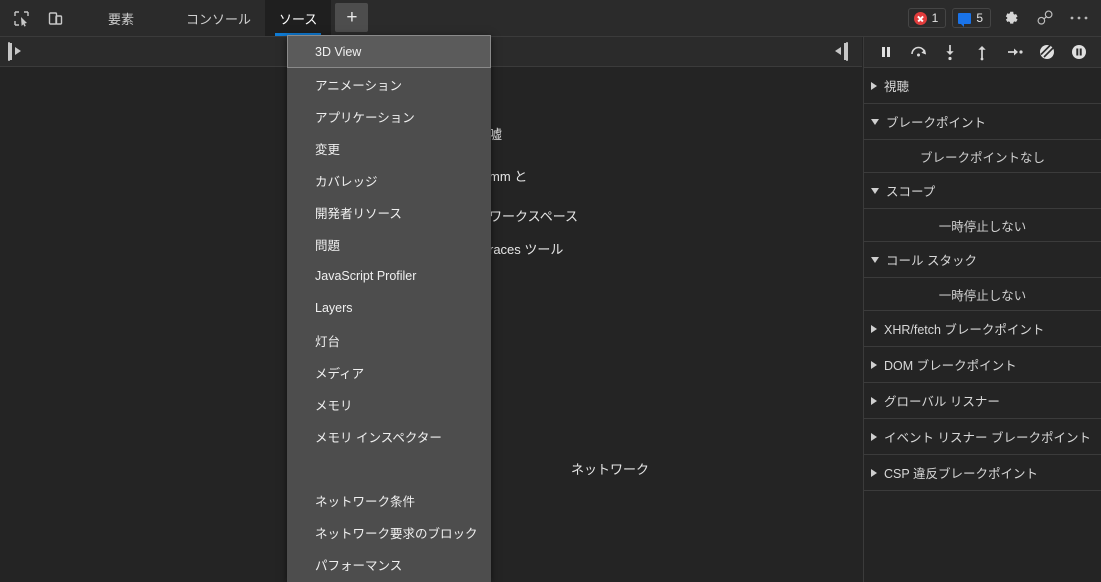  What do you see at coordinates (987, 438) in the screenshot?
I see `section-title: イベント リスナー ブレークポイント` at bounding box center [987, 438].